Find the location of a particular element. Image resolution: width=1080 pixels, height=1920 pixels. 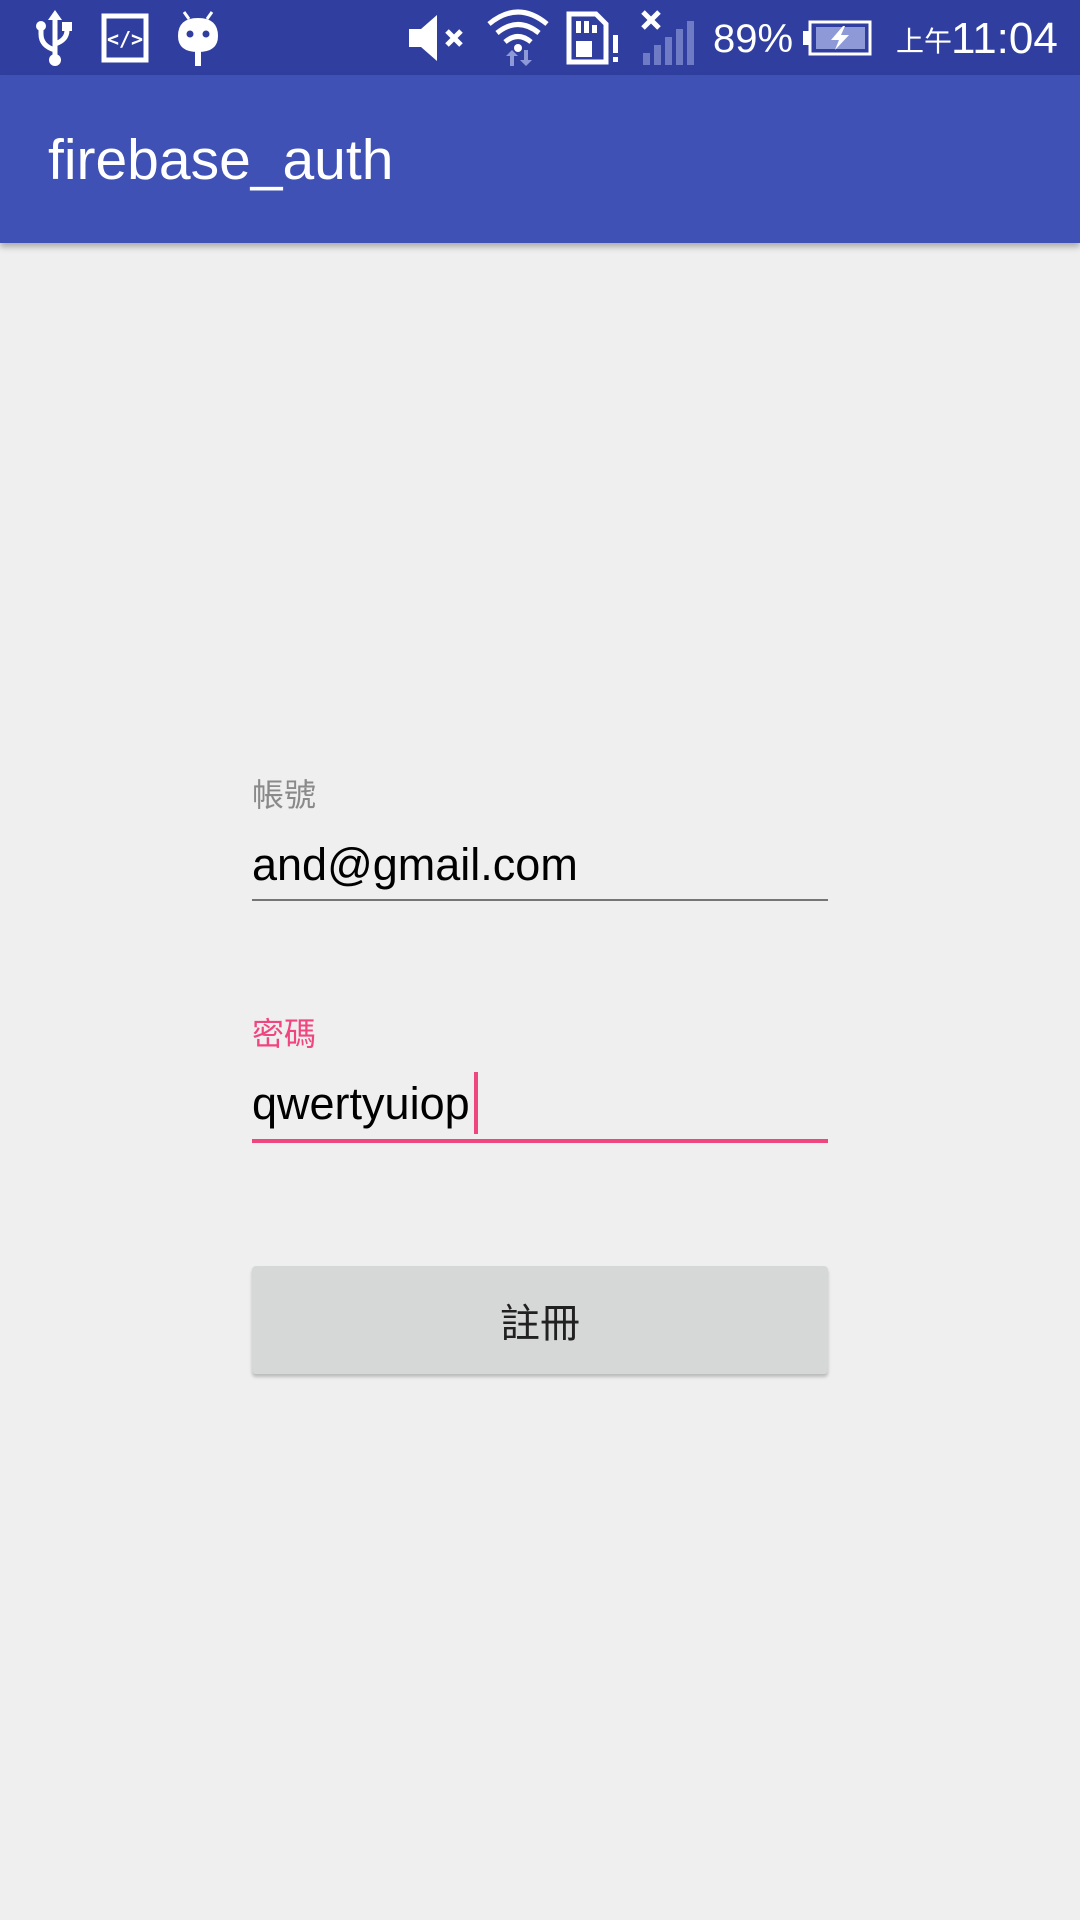

app-title: firebase_auth is located at coordinates (221, 160).